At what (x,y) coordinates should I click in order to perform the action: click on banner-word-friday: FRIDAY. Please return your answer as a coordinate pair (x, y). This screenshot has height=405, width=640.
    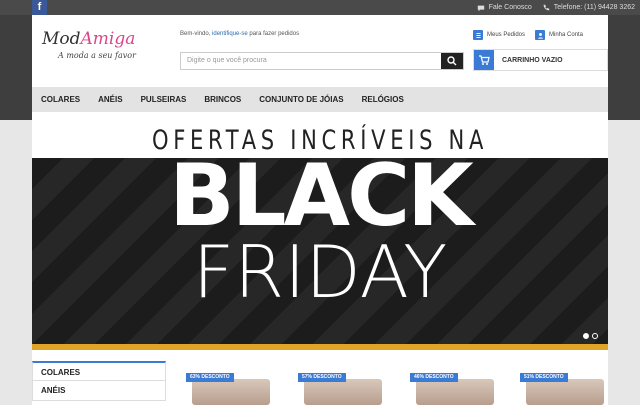
    Looking at the image, I should click on (320, 272).